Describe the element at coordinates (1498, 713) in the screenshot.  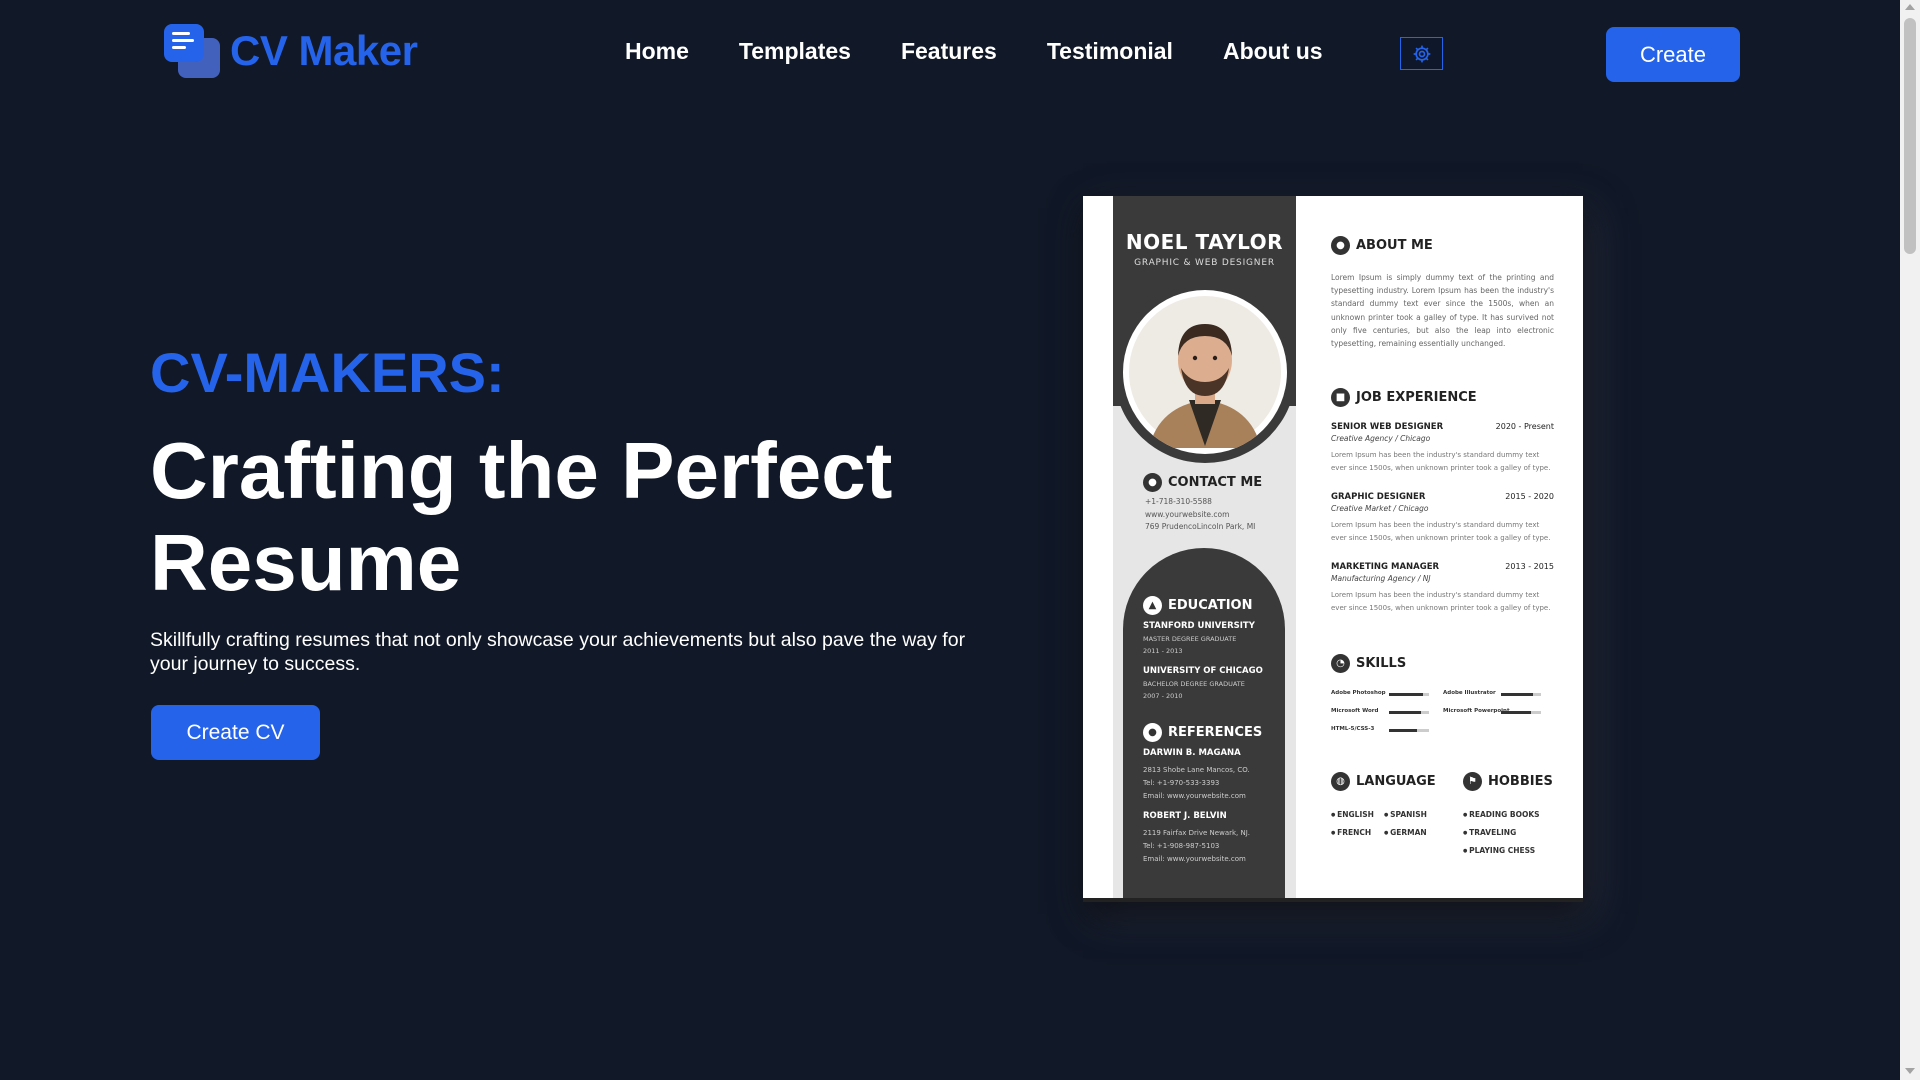
I see `skill-item: Microsoft Powerpoint` at that location.